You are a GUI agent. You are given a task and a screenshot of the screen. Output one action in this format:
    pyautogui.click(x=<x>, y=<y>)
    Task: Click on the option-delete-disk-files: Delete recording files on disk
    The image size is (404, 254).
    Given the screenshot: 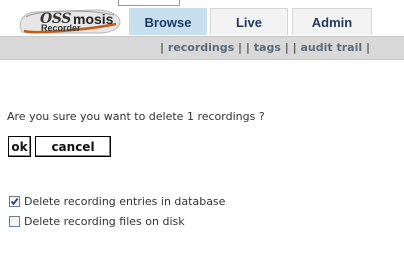 What is the action you would take?
    pyautogui.click(x=97, y=221)
    